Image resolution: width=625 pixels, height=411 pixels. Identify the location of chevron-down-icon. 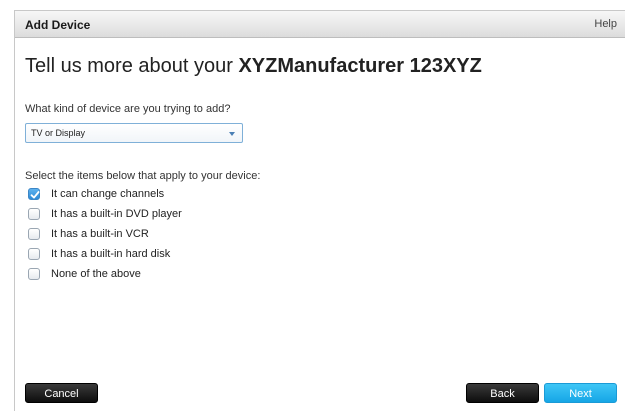
(232, 134).